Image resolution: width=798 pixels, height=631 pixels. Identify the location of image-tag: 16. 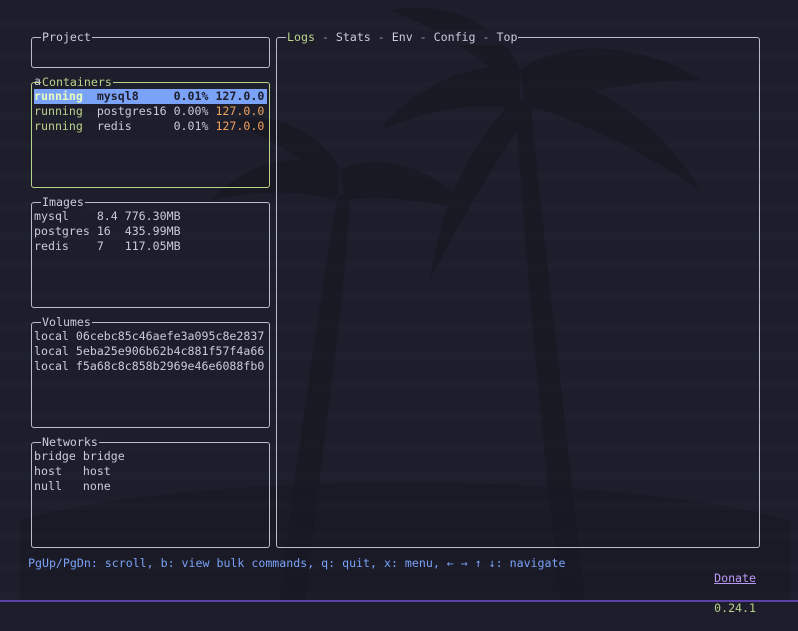
(103, 231).